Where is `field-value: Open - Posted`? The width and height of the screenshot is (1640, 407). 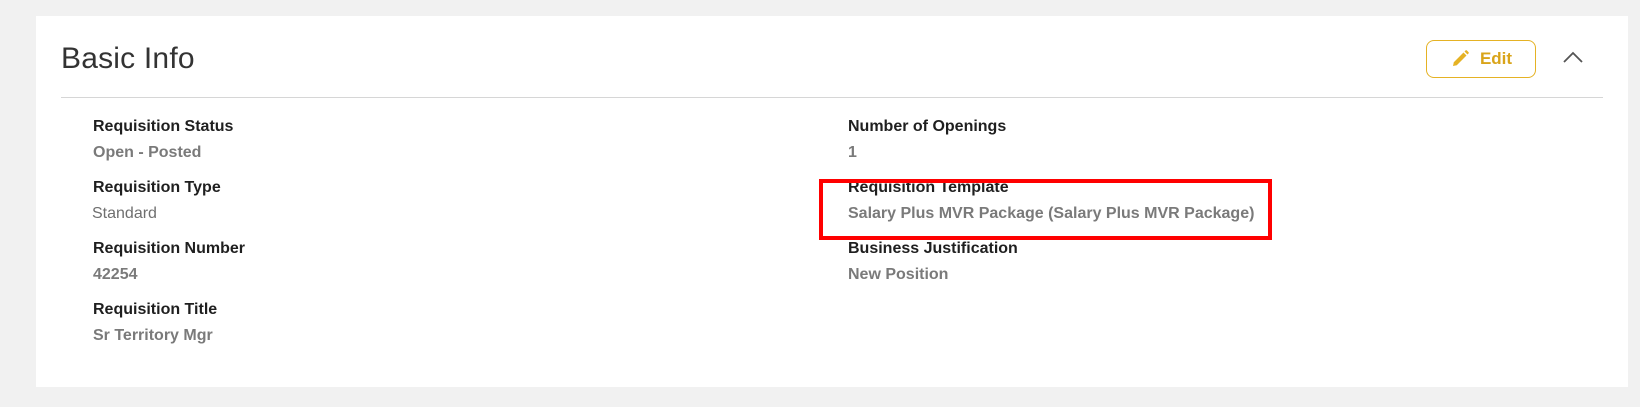 field-value: Open - Posted is located at coordinates (147, 152).